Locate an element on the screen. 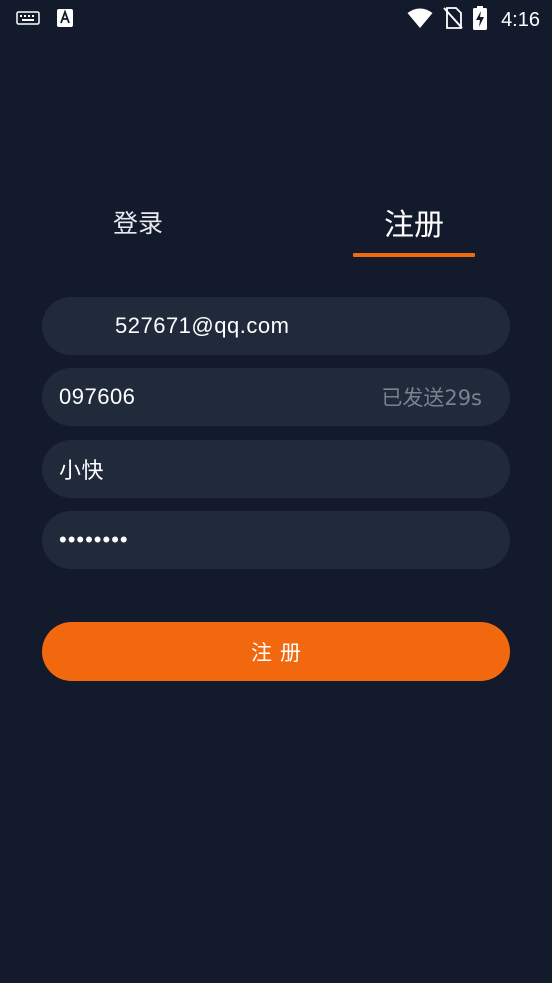  verification-code-field: 已发送29s is located at coordinates (276, 397).